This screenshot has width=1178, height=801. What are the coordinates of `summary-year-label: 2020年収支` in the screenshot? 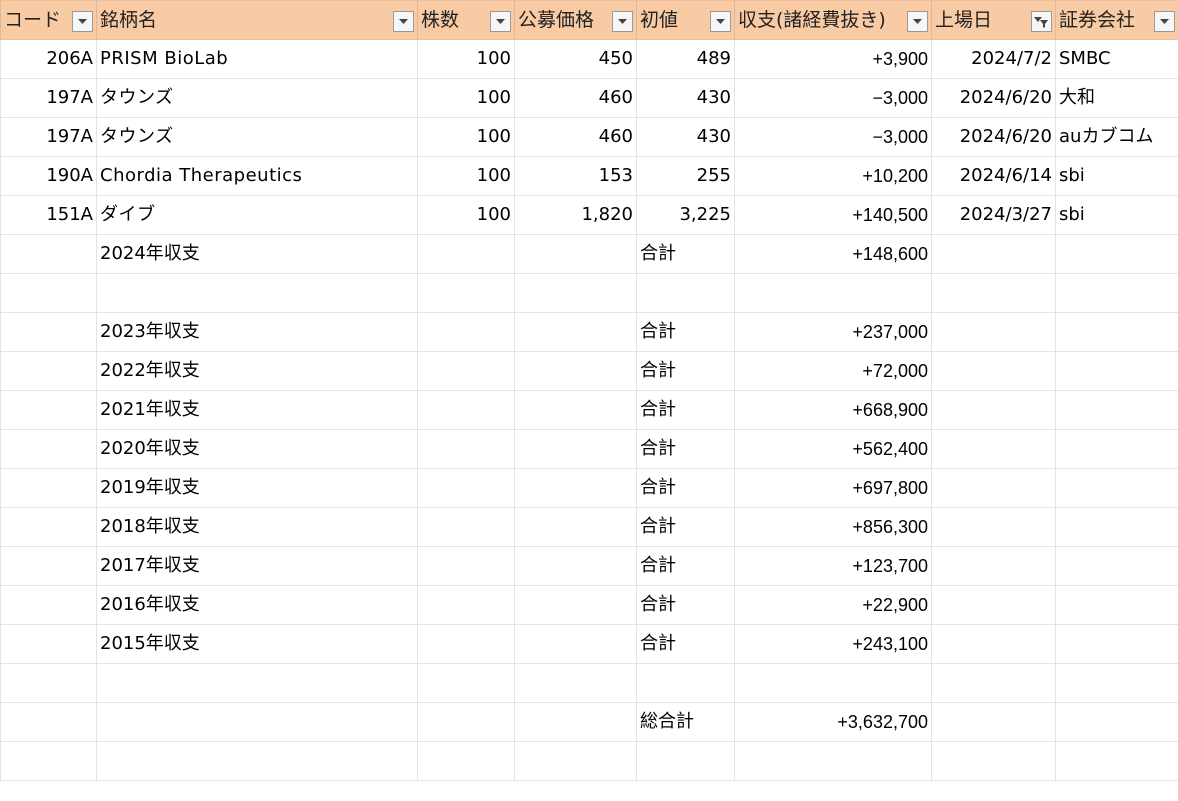 It's located at (257, 449).